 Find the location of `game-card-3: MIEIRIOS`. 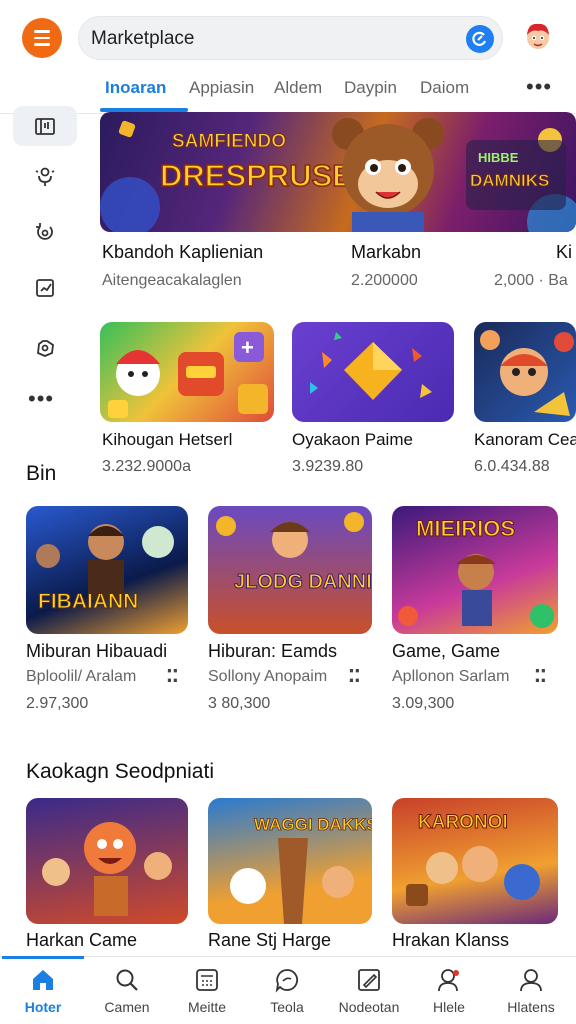

game-card-3: MIEIRIOS is located at coordinates (475, 570).